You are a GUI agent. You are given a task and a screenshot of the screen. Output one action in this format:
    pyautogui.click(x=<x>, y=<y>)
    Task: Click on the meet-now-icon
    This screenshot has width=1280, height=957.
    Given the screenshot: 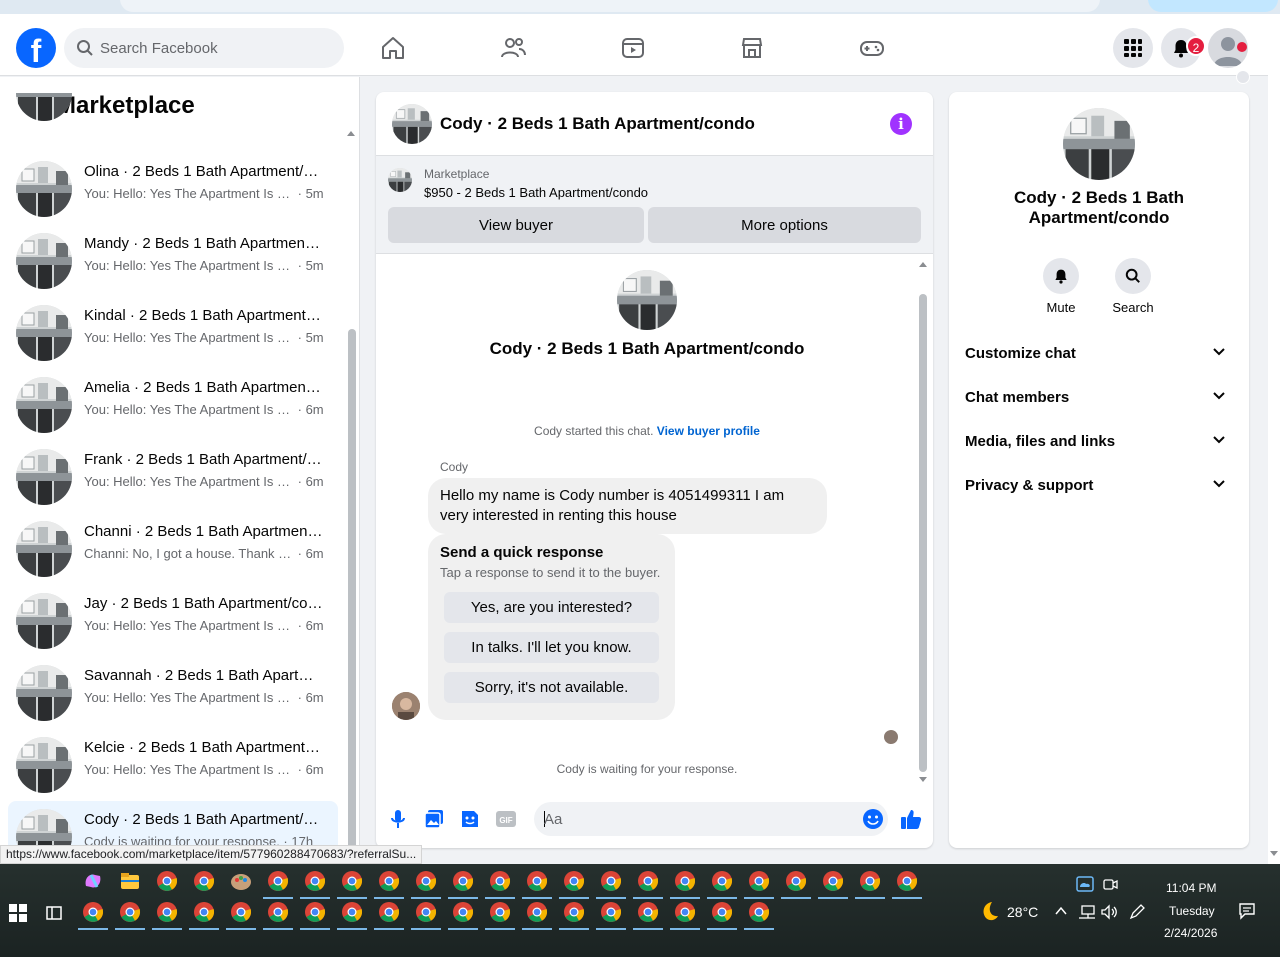 What is the action you would take?
    pyautogui.click(x=1110, y=884)
    